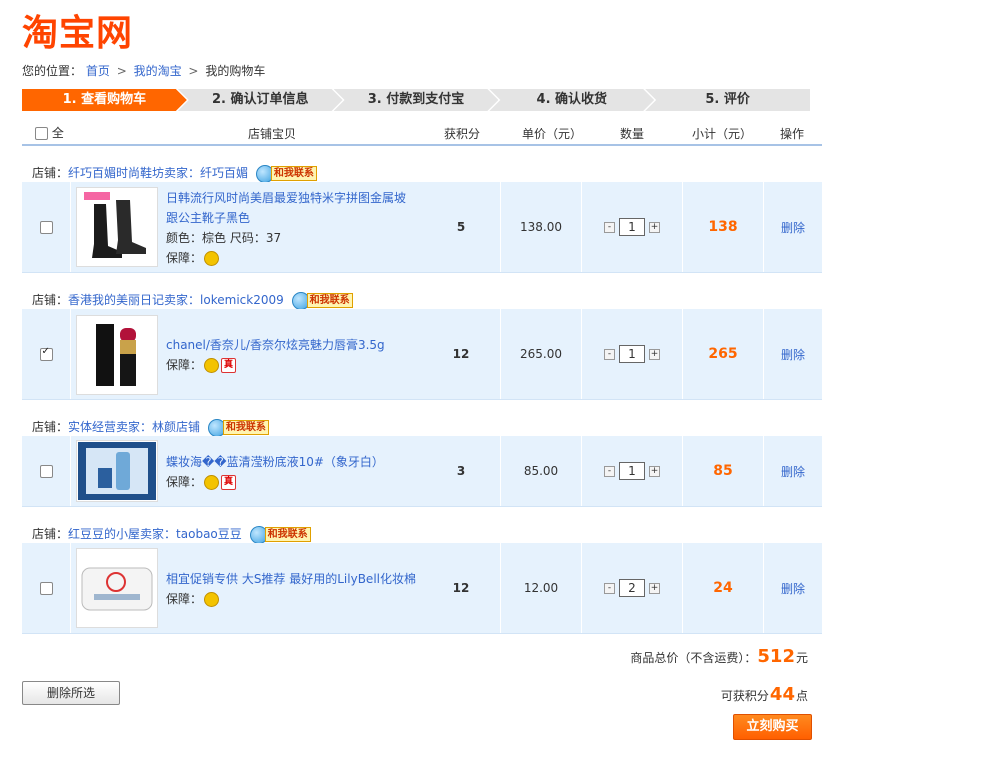  Describe the element at coordinates (49, 132) in the screenshot. I see `select-all: 全` at that location.